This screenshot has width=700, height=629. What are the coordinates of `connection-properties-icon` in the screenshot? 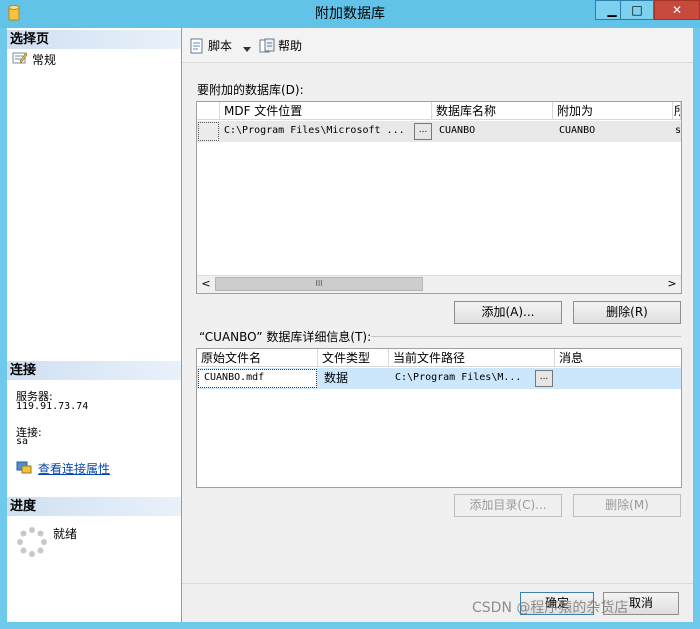 It's located at (24, 467).